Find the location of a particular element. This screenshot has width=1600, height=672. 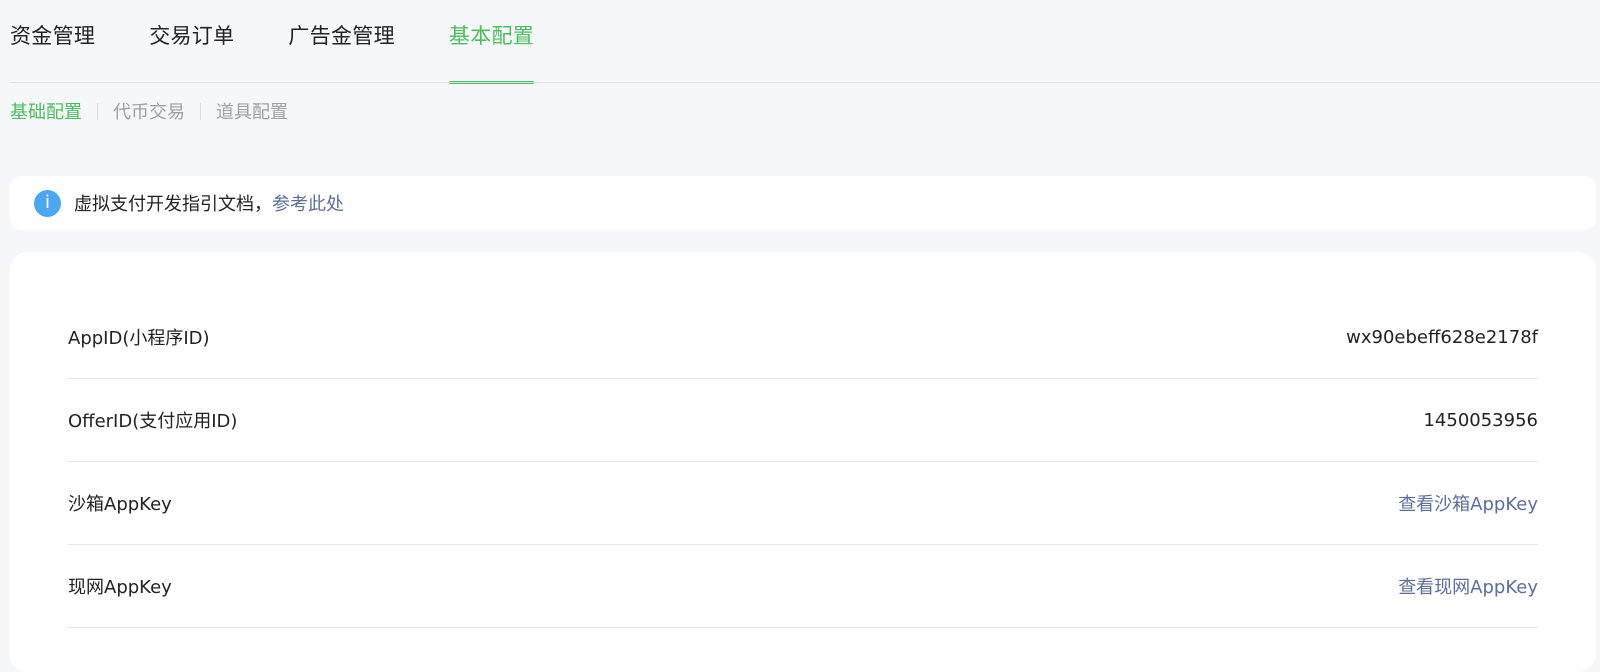

top-tab-bar: 资金管理 交易订单 广告金管理 基本配置 is located at coordinates (805, 42).